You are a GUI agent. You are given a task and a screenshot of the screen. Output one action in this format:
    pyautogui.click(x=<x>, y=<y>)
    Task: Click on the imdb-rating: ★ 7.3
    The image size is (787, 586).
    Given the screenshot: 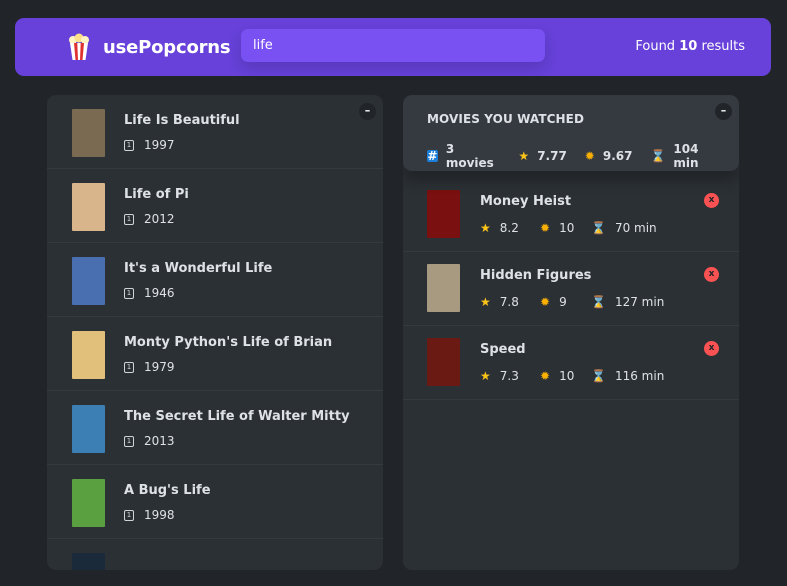 What is the action you would take?
    pyautogui.click(x=510, y=376)
    